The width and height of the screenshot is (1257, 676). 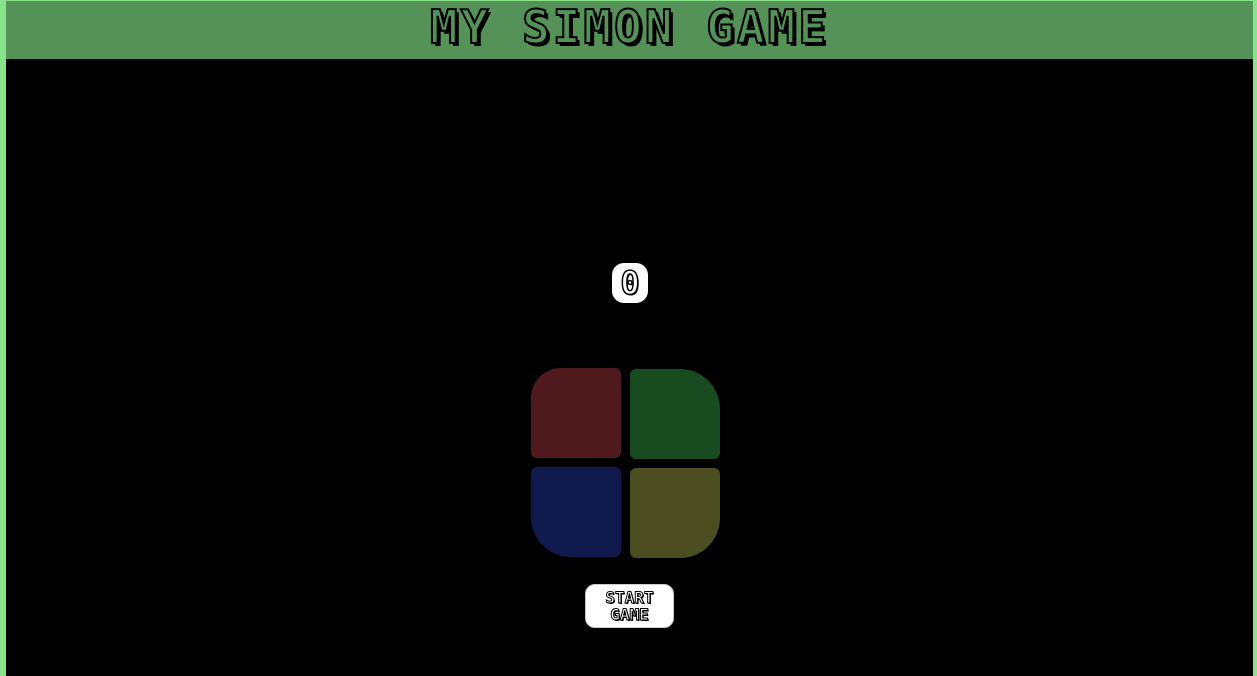 What do you see at coordinates (630, 283) in the screenshot?
I see `score-display: 0` at bounding box center [630, 283].